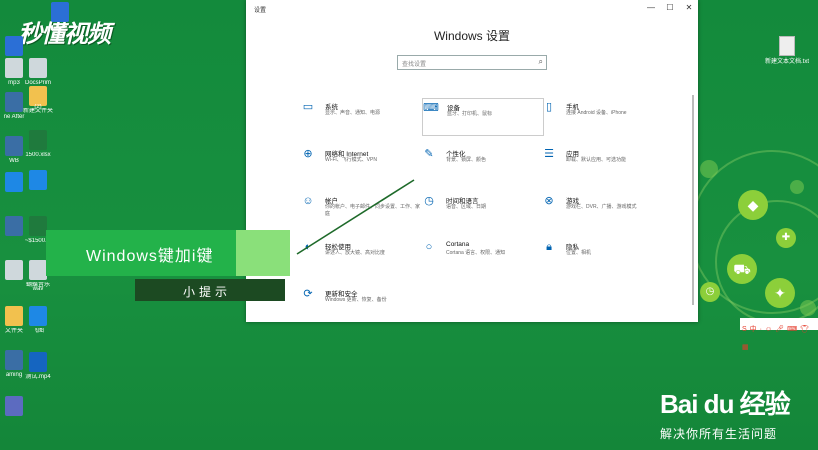 This screenshot has height=450, width=818. What do you see at coordinates (761, 329) in the screenshot?
I see `ime-toolbar-icon: ·` at bounding box center [761, 329].